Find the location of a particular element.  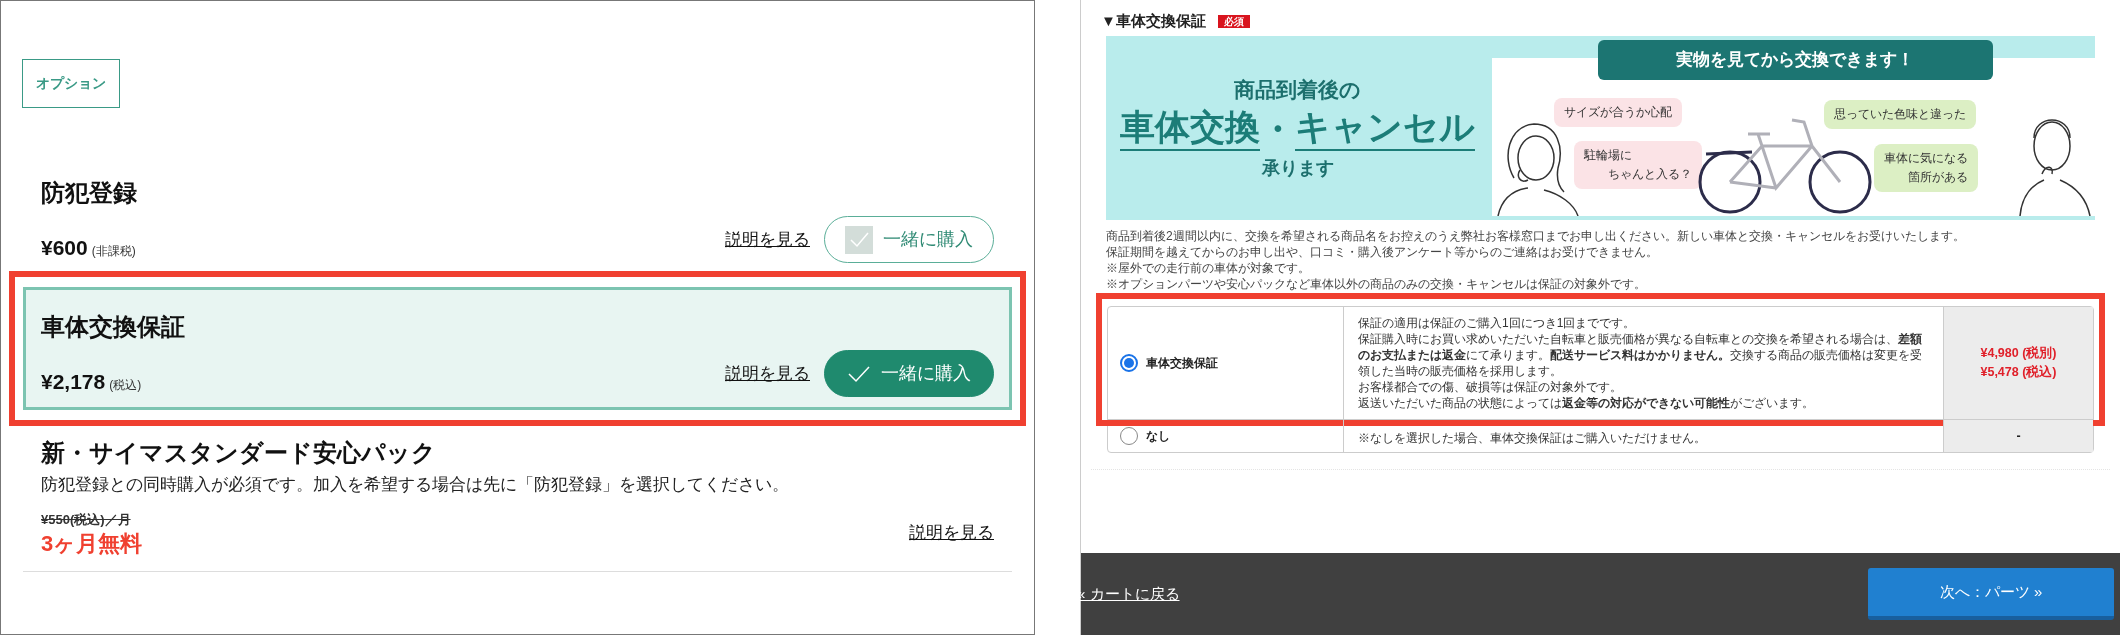

note-text: ※屋外での走行前の車体が対象です。 is located at coordinates (1208, 268).